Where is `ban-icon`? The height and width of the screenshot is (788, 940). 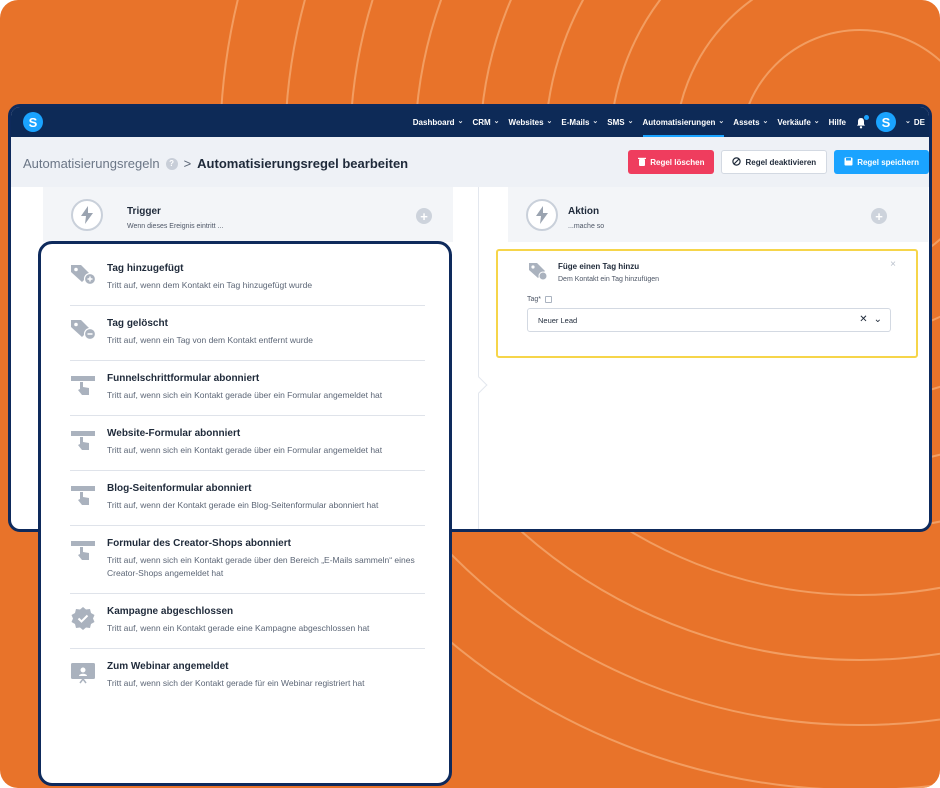 ban-icon is located at coordinates (737, 162).